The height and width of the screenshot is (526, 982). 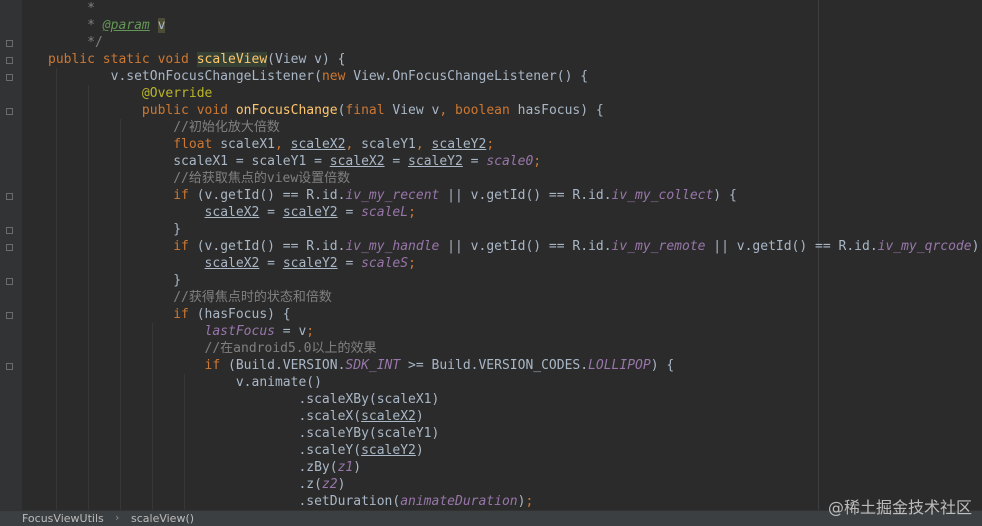 I want to click on breadcrumb-file: FocusViewUtils, so click(x=63, y=518).